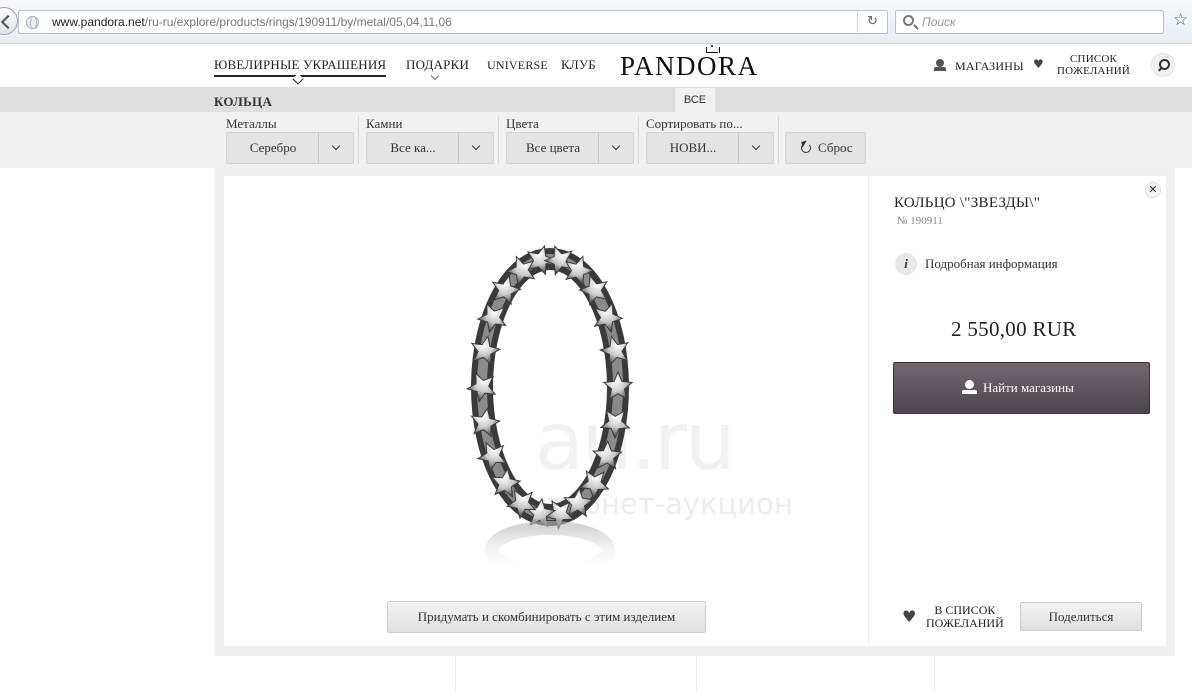 The width and height of the screenshot is (1192, 692). What do you see at coordinates (596, 100) in the screenshot?
I see `category-bar: КОЛЬЦА ВСЕ` at bounding box center [596, 100].